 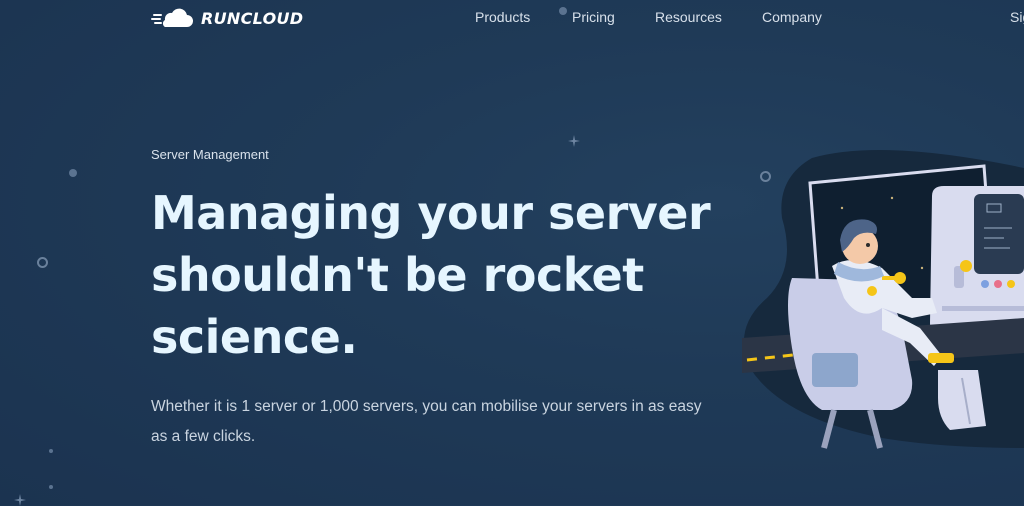 What do you see at coordinates (593, 17) in the screenshot?
I see `nav-item-pricing: Pricing` at bounding box center [593, 17].